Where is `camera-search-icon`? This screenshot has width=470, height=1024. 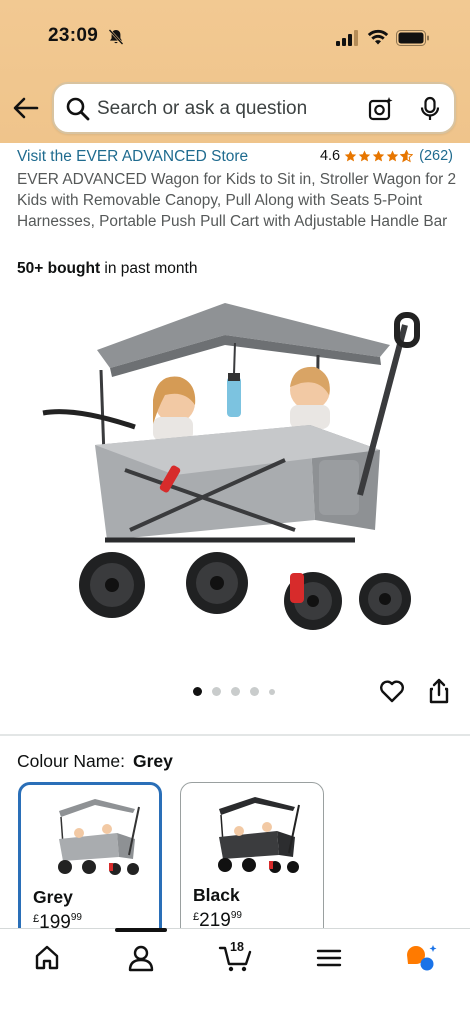 camera-search-icon is located at coordinates (381, 109).